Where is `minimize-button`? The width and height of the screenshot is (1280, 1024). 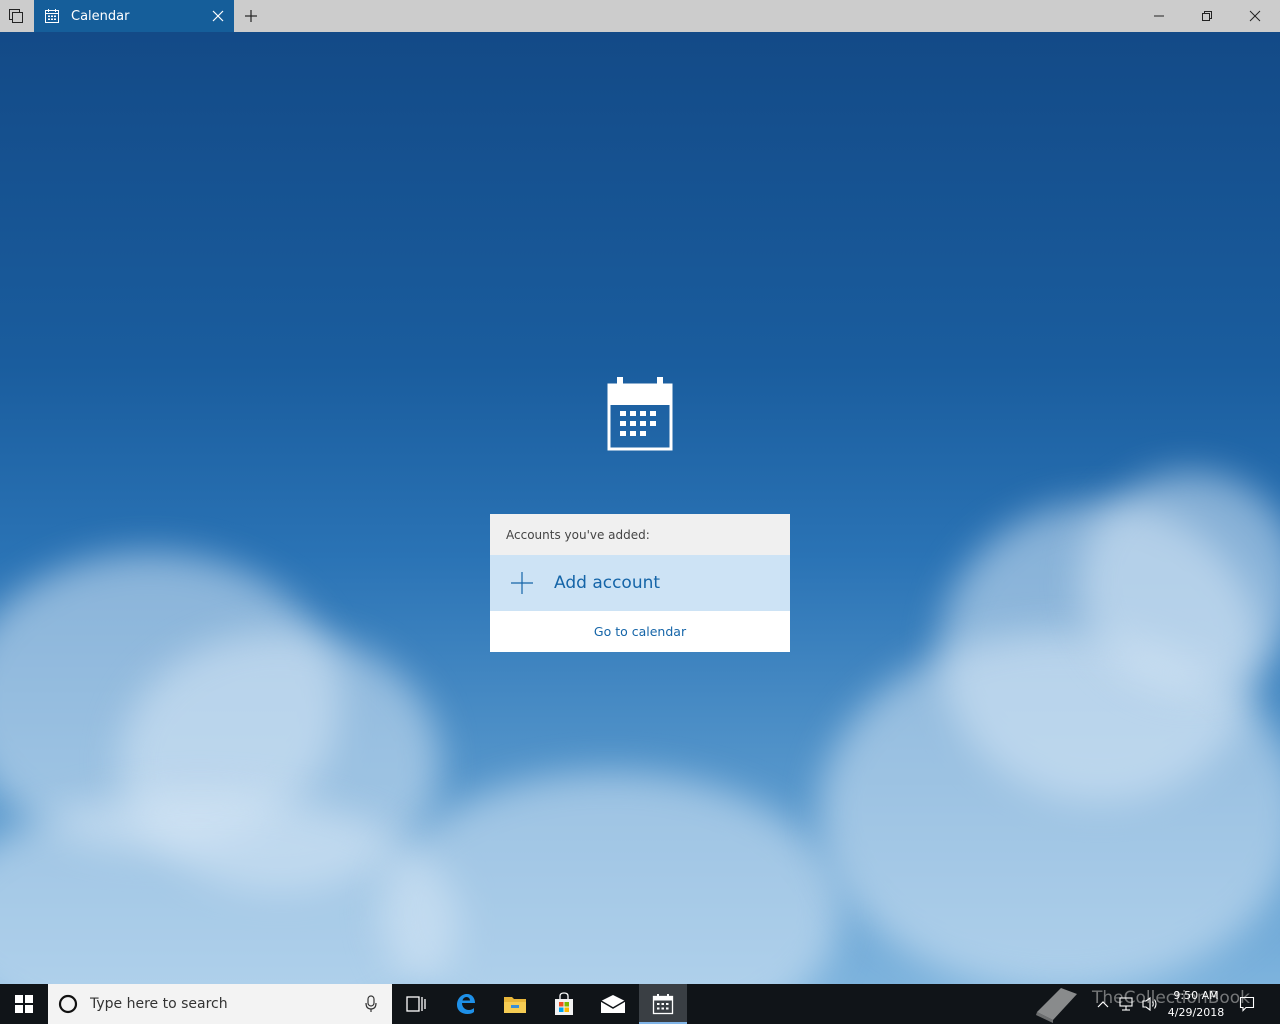
minimize-button is located at coordinates (1159, 16).